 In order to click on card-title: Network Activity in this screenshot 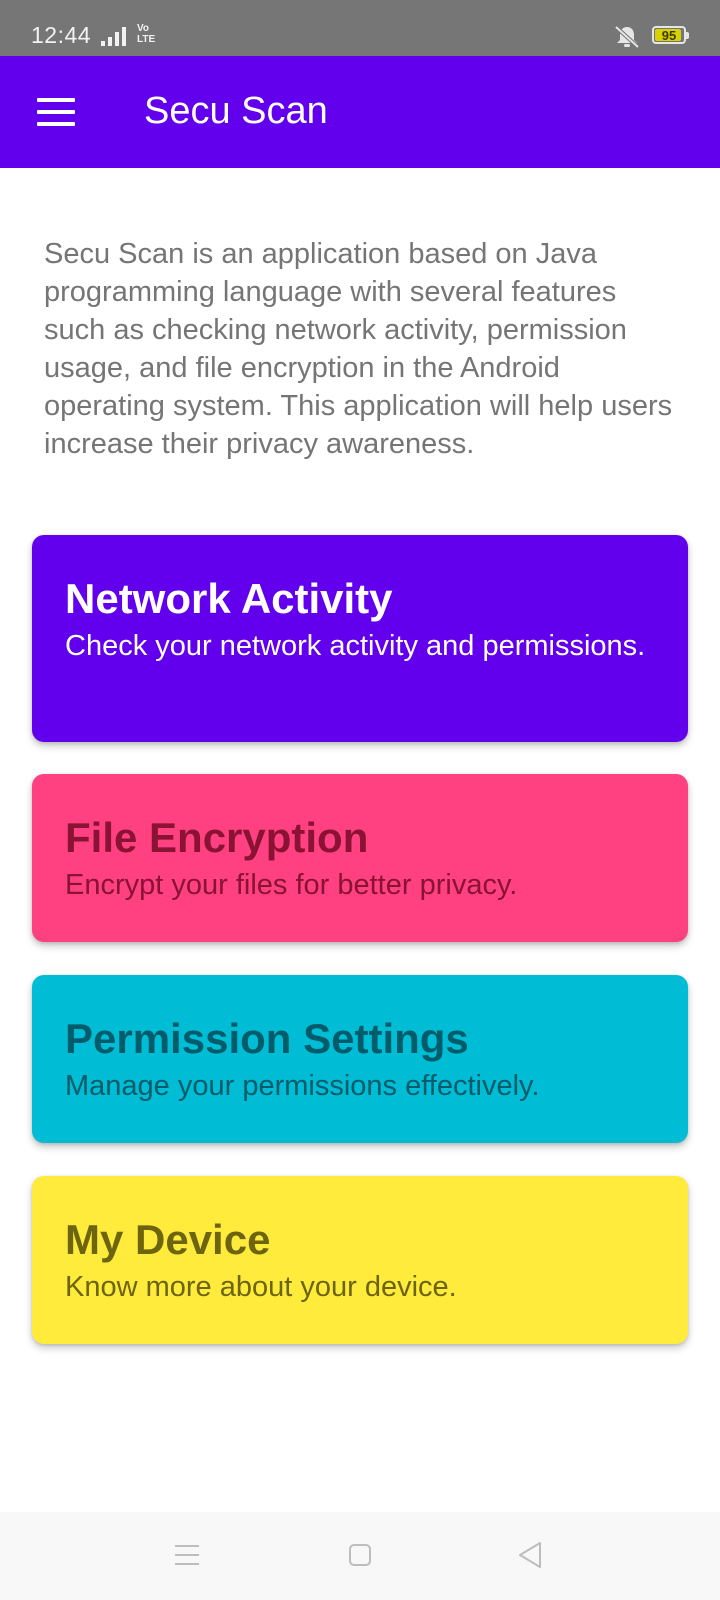, I will do `click(229, 598)`.